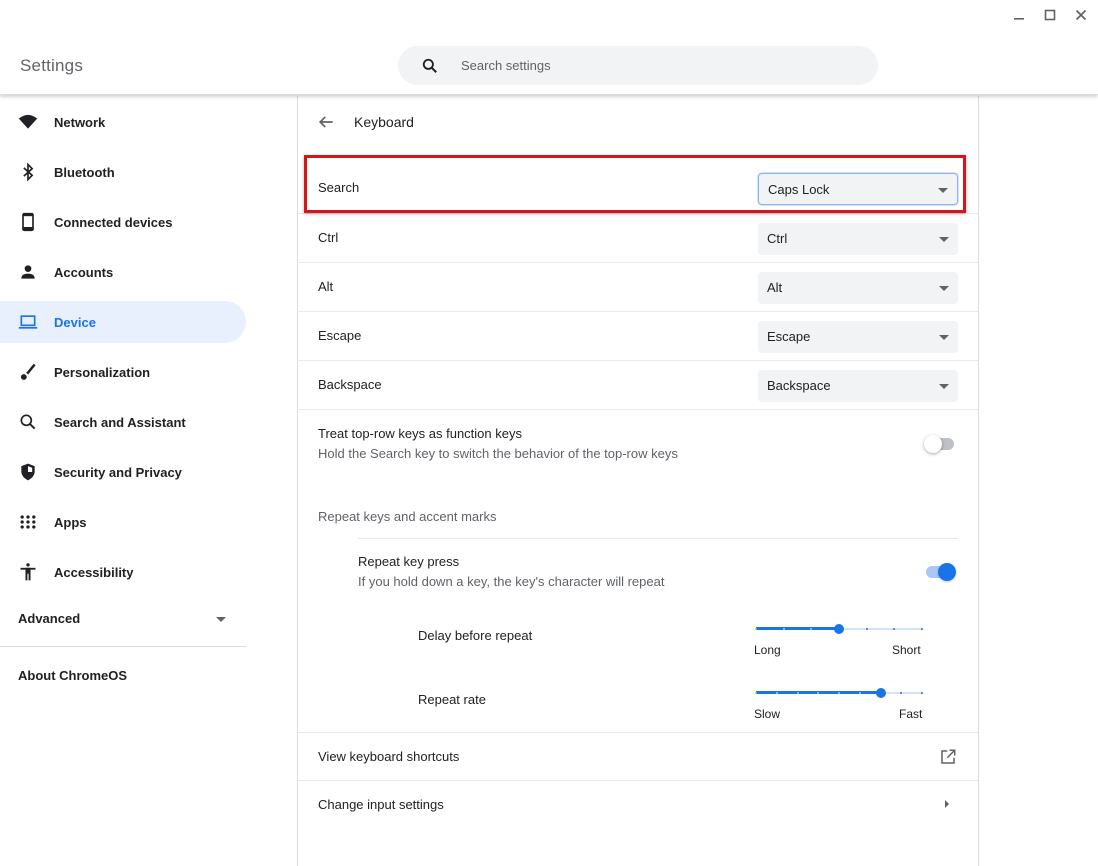 The width and height of the screenshot is (1098, 866). What do you see at coordinates (638, 286) in the screenshot?
I see `key-mapping-row-alt: Alt Alt` at bounding box center [638, 286].